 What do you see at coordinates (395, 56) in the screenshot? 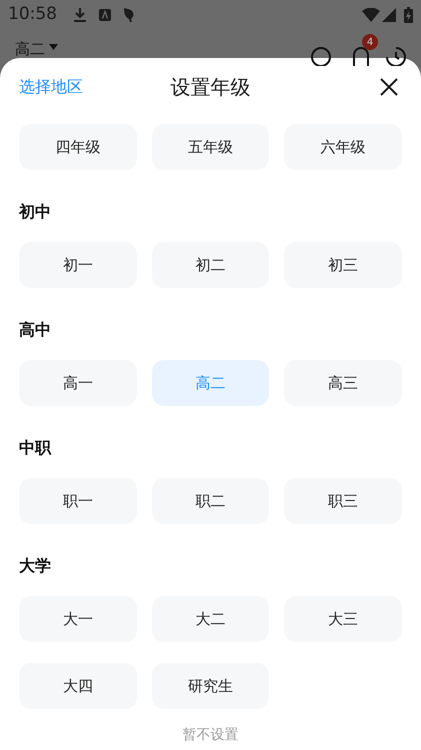
I see `history-icon` at bounding box center [395, 56].